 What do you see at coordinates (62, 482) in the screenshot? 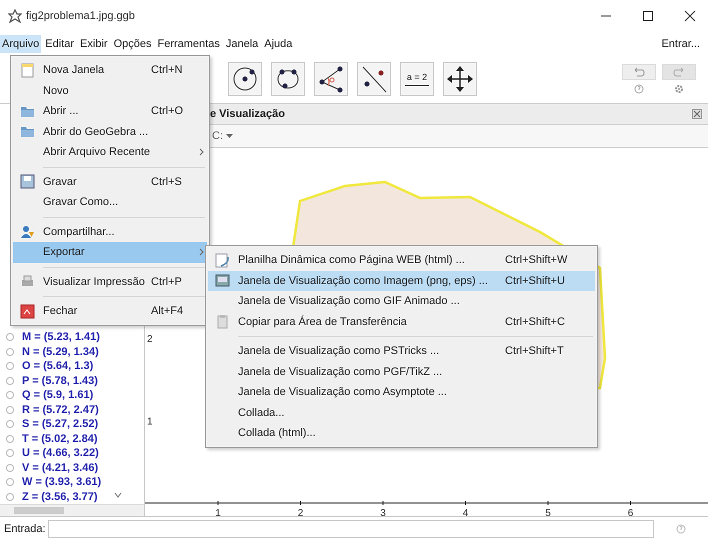
I see `point-definition: W = (3.93, 3.61)` at bounding box center [62, 482].